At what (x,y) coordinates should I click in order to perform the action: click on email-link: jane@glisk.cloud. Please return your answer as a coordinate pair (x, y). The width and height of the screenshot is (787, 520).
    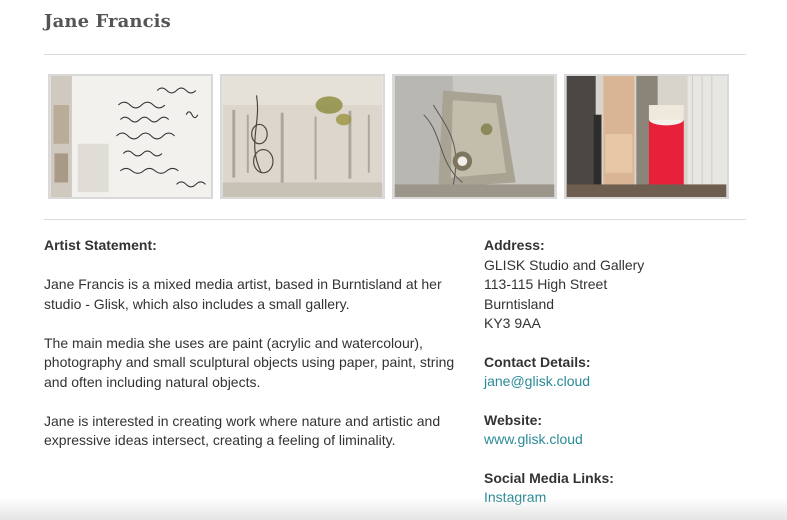
    Looking at the image, I should click on (537, 381).